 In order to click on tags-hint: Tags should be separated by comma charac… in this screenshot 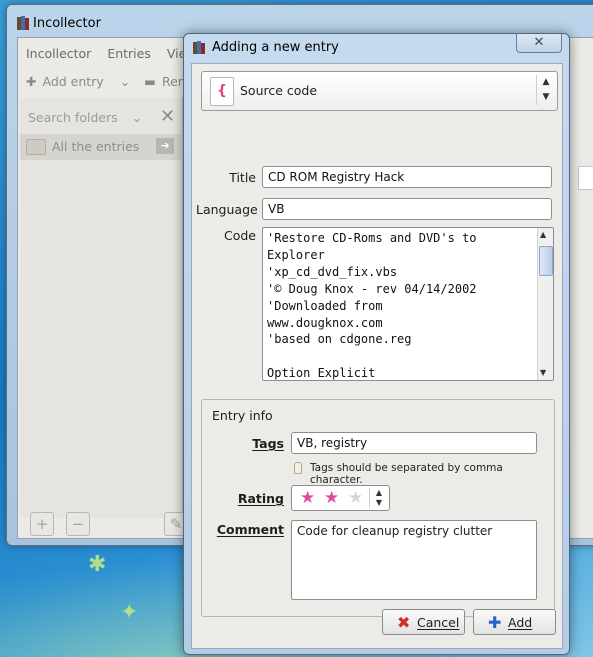, I will do `click(406, 474)`.